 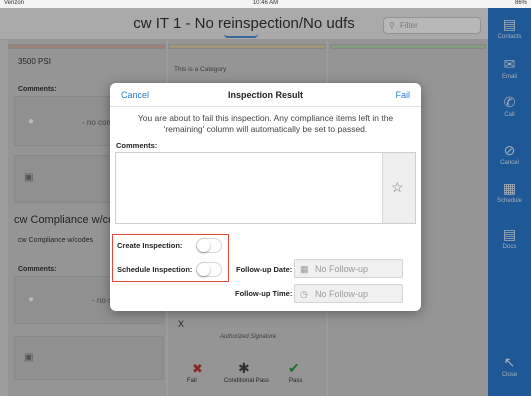 I want to click on schedule-inspection-toggle, so click(x=209, y=269).